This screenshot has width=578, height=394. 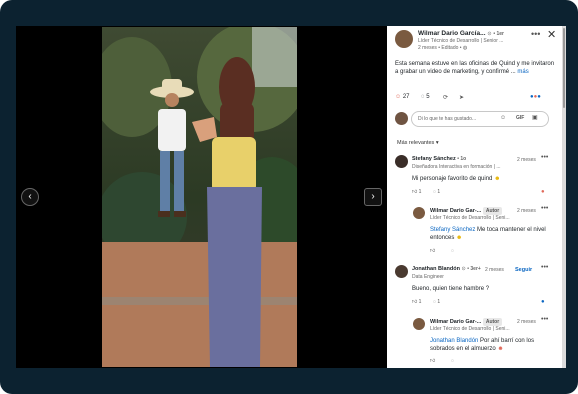 I want to click on repost-icon: ⟳, so click(x=445, y=97).